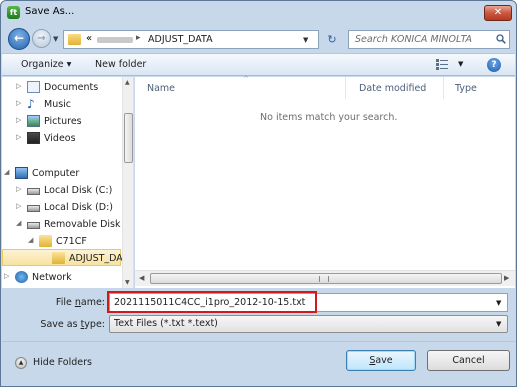  What do you see at coordinates (180, 39) in the screenshot?
I see `address-current-folder: ADJUST_DATA` at bounding box center [180, 39].